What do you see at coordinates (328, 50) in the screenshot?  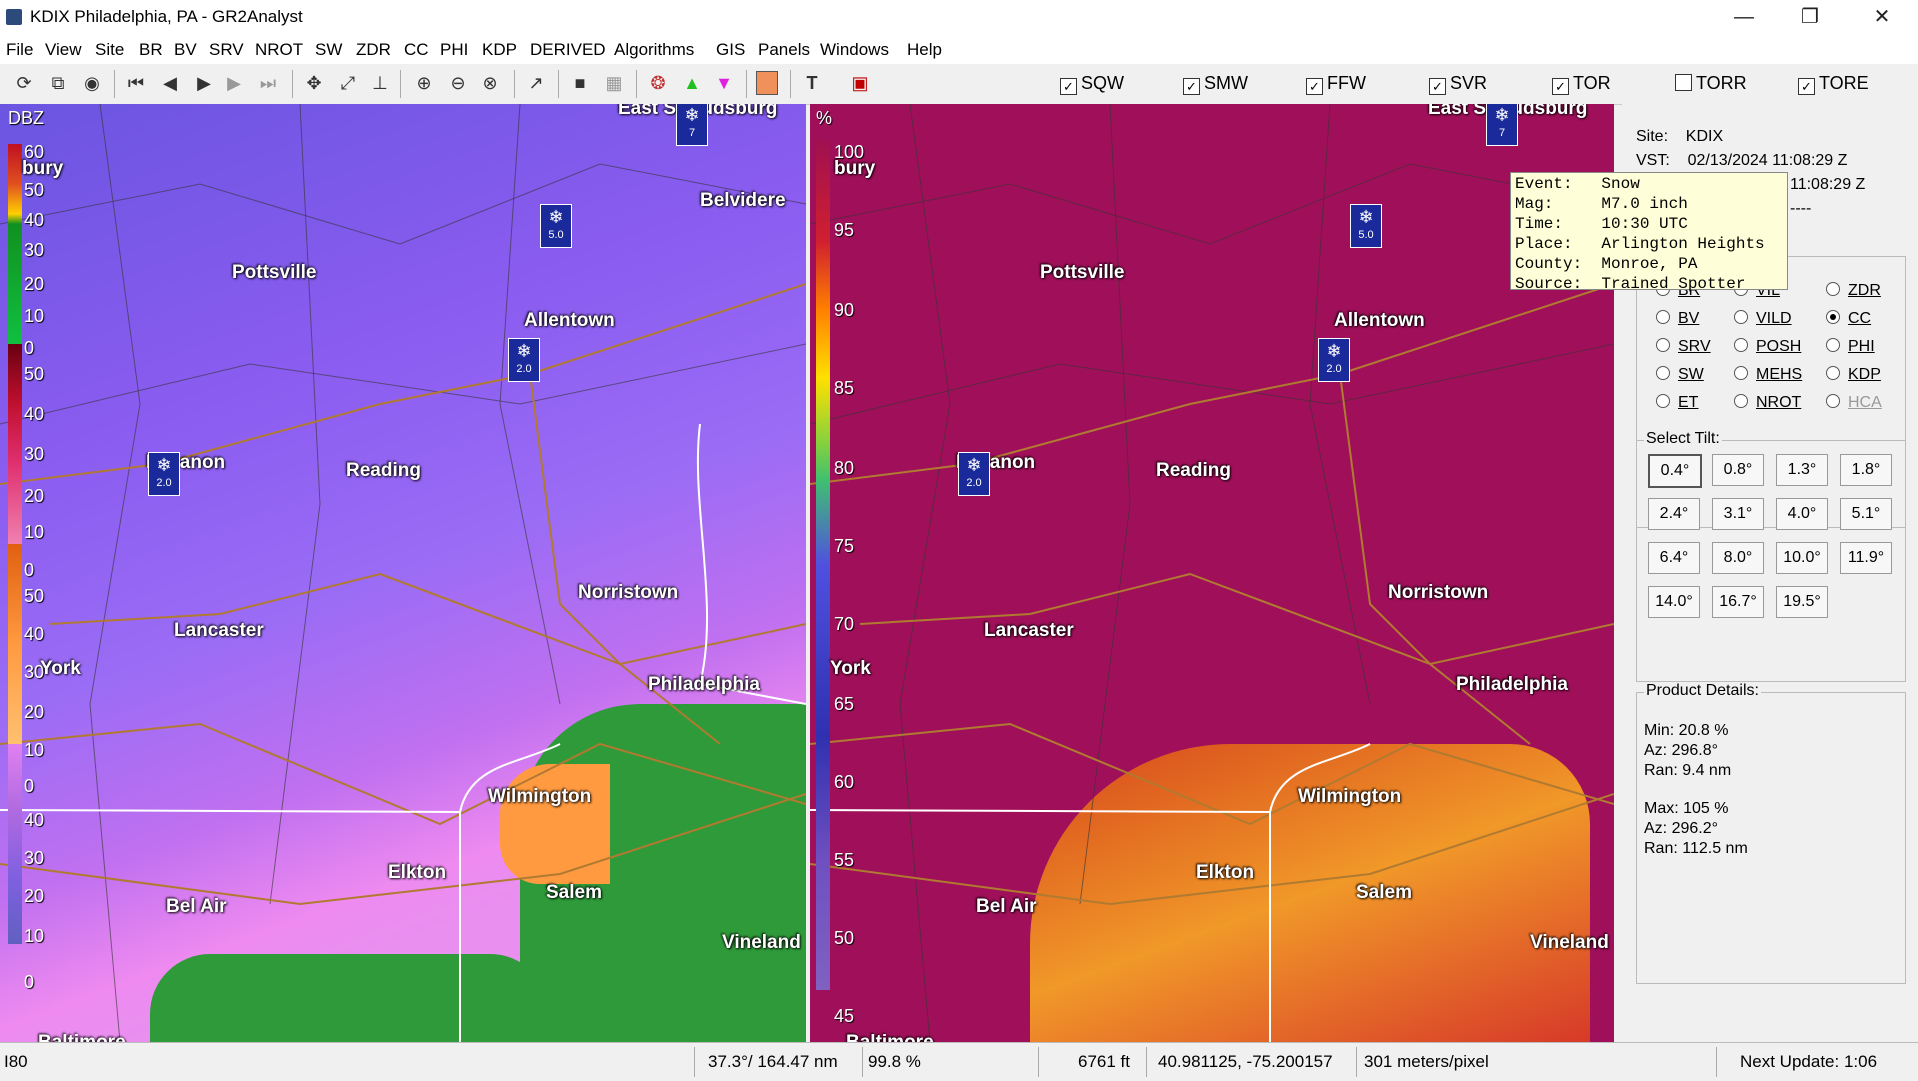 I see `menu-sw: SW` at bounding box center [328, 50].